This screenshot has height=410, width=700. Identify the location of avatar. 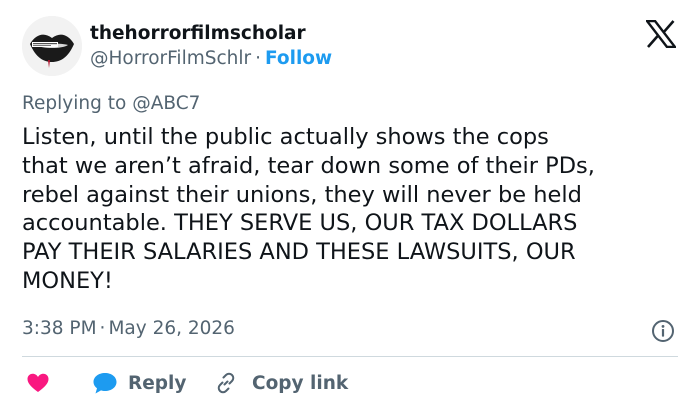
(52, 46).